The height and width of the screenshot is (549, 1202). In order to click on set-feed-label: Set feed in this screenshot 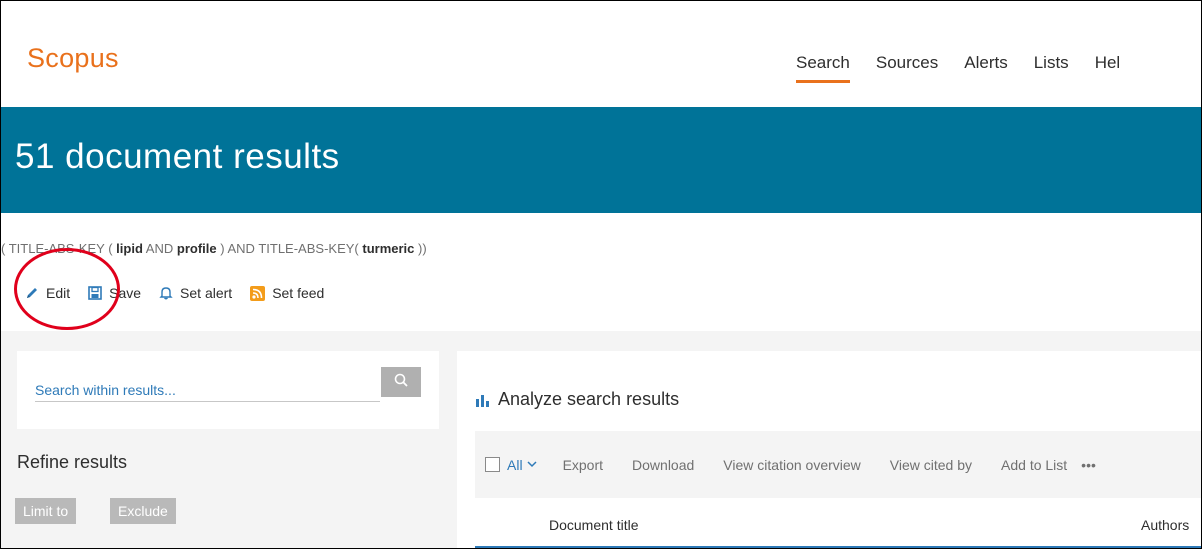, I will do `click(298, 293)`.